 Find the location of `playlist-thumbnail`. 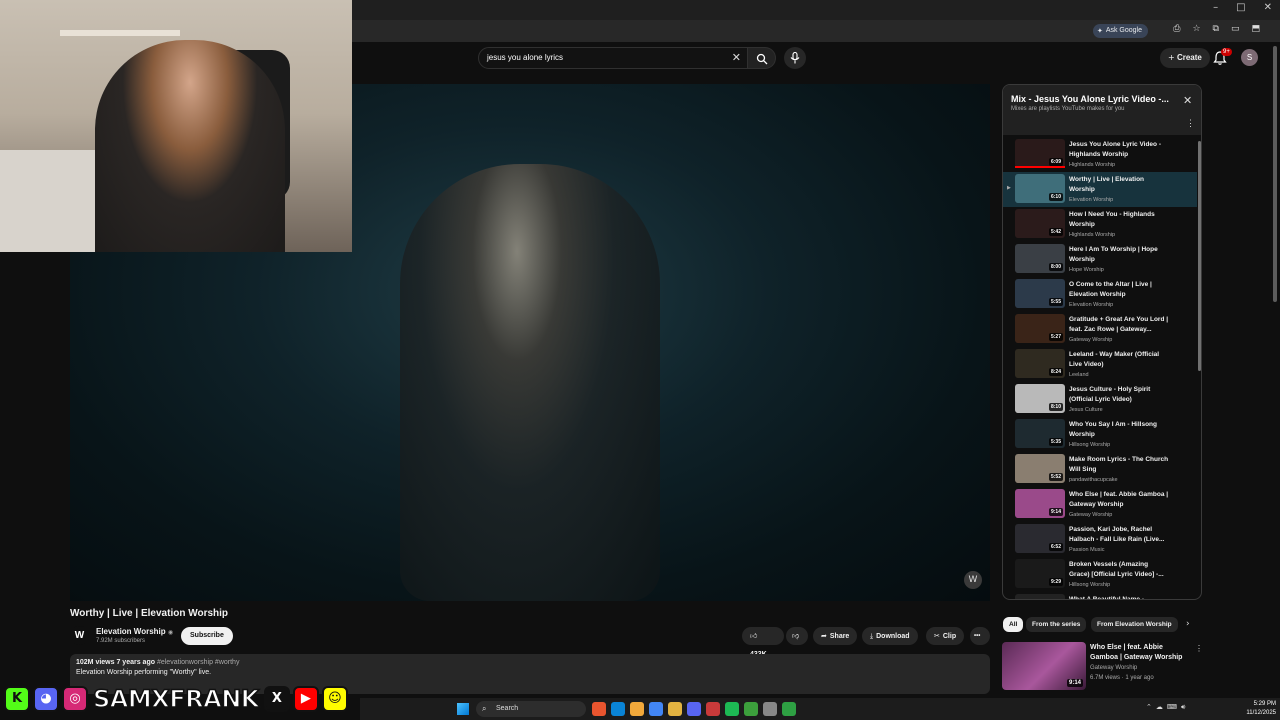

playlist-thumbnail is located at coordinates (1040, 596).